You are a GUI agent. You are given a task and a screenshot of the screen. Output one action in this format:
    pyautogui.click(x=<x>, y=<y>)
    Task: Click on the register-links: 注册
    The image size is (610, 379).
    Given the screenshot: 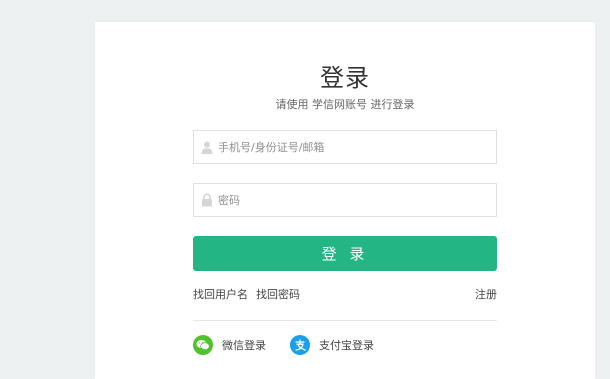 What is the action you would take?
    pyautogui.click(x=486, y=294)
    